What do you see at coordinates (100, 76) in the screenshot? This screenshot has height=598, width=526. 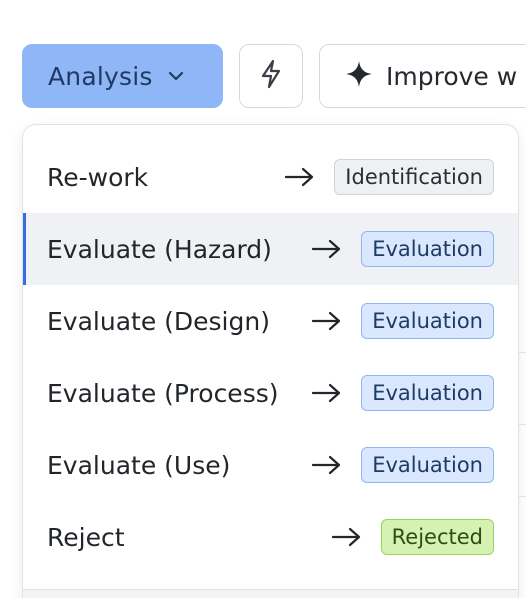 I see `analysis-button-label: Analysis` at bounding box center [100, 76].